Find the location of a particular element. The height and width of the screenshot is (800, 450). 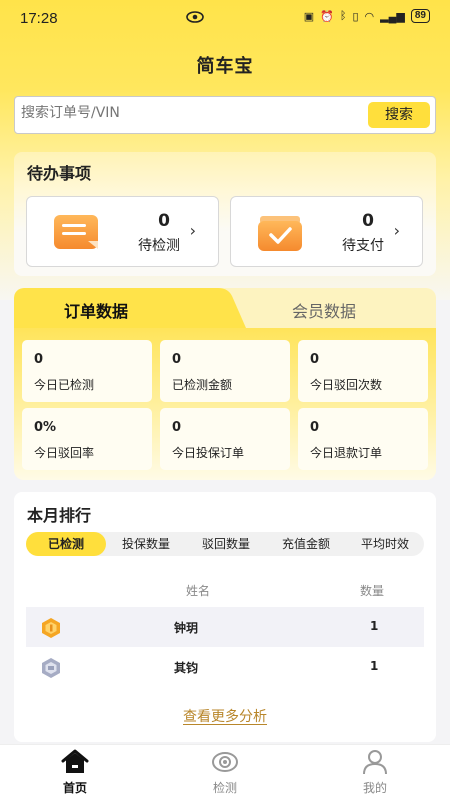

nav-home: 首页 is located at coordinates (75, 772).